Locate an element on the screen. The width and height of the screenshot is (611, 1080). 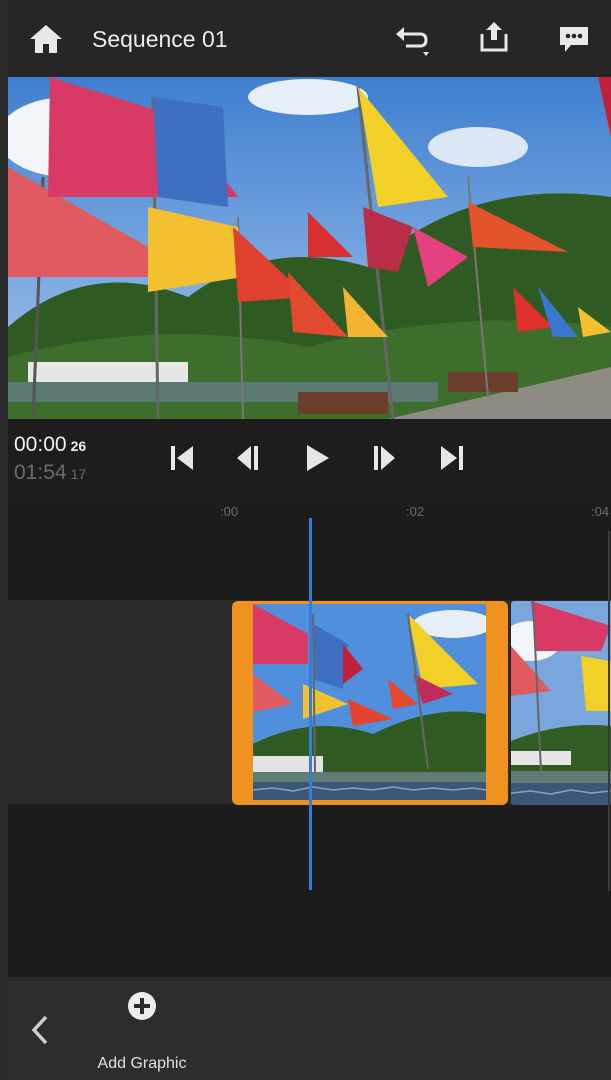
feedback-button is located at coordinates (574, 39).